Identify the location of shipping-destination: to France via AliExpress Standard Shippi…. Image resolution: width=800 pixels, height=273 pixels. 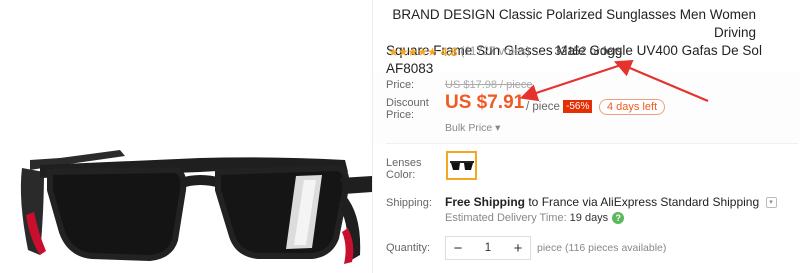
(642, 202).